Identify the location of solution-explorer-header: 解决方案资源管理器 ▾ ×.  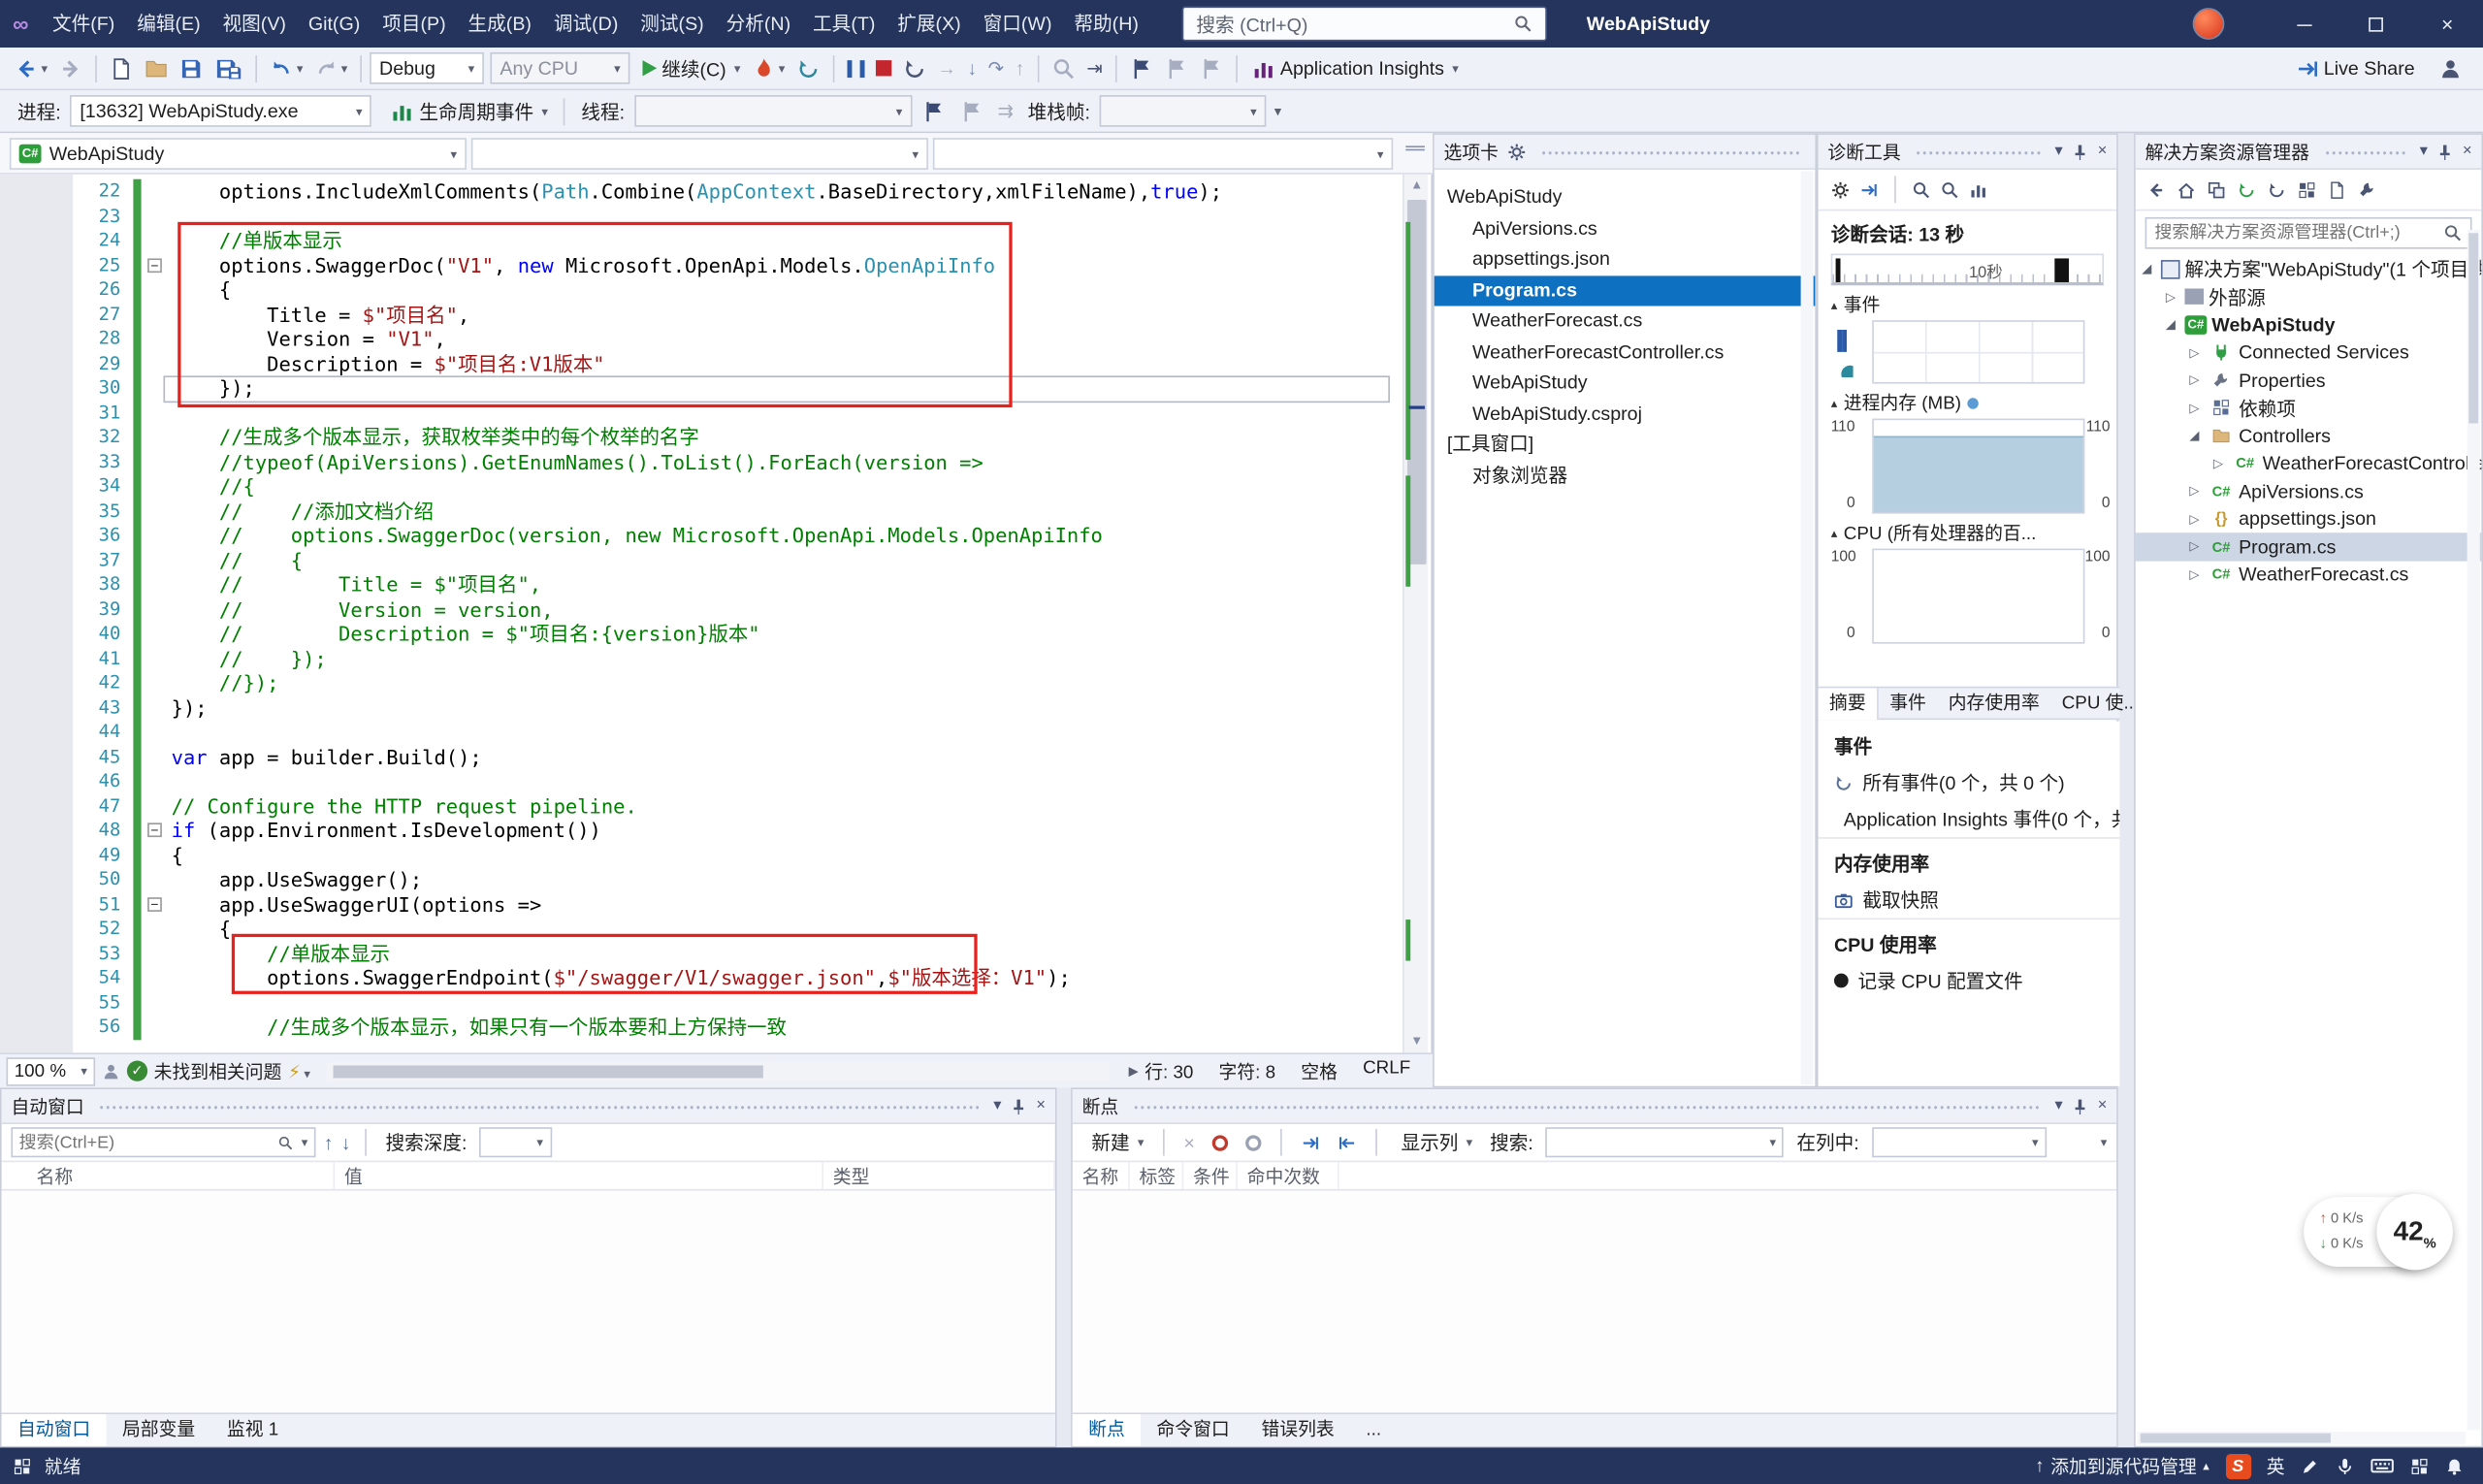
(2308, 152).